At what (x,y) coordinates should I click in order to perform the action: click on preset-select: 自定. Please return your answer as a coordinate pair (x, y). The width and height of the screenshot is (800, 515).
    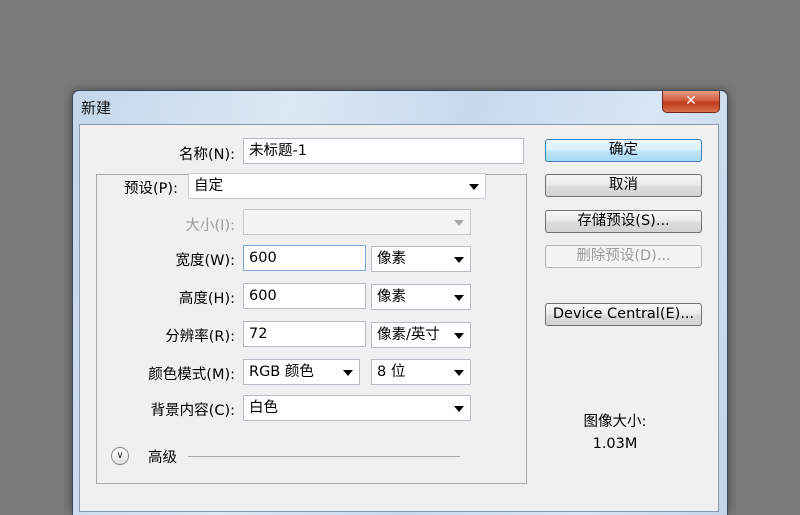
    Looking at the image, I should click on (337, 186).